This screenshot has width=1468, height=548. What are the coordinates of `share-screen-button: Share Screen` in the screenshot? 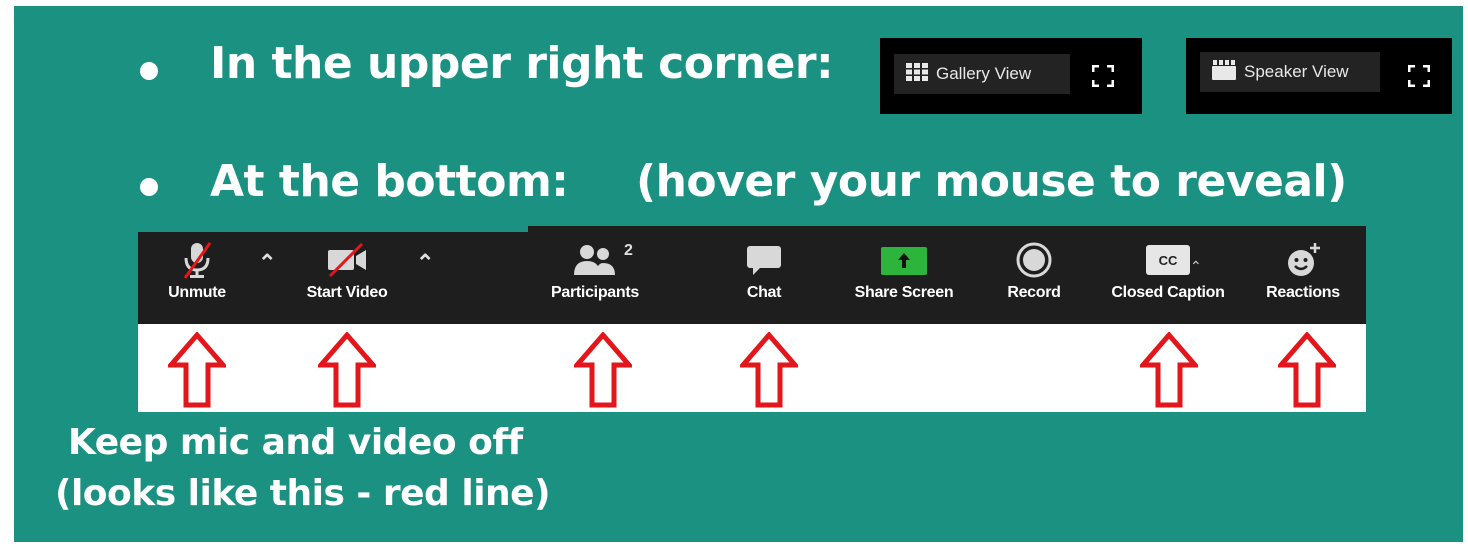 It's located at (904, 271).